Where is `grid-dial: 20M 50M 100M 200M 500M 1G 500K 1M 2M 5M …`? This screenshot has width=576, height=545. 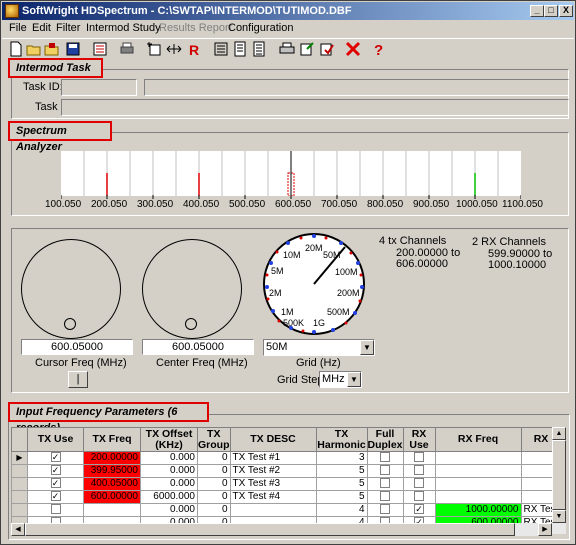
grid-dial: 20M 50M 100M 200M 500M 1G 500K 1M 2M 5M … is located at coordinates (314, 284).